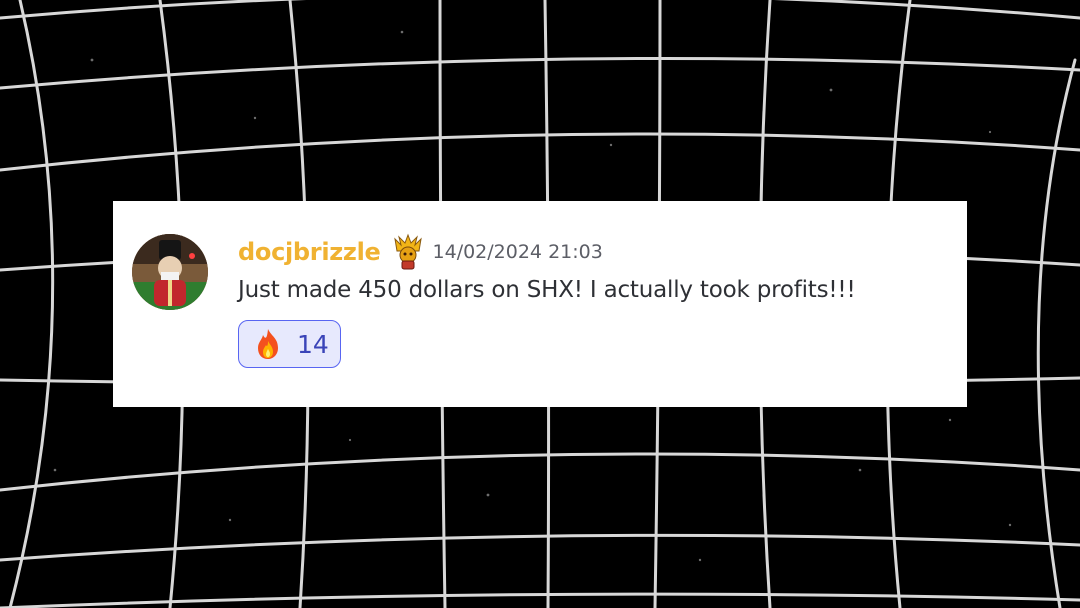 This screenshot has height=608, width=1080. What do you see at coordinates (289, 344) in the screenshot?
I see `fire-reaction-button: 14` at bounding box center [289, 344].